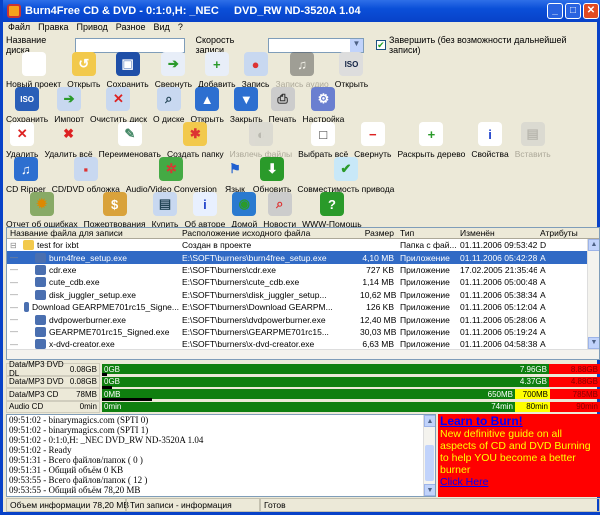 Image resolution: width=600 pixels, height=515 pixels. Describe the element at coordinates (26, 175) in the screenshot. I see `toolbar-button-cd-ripper: ♫ CD Ripper` at that location.